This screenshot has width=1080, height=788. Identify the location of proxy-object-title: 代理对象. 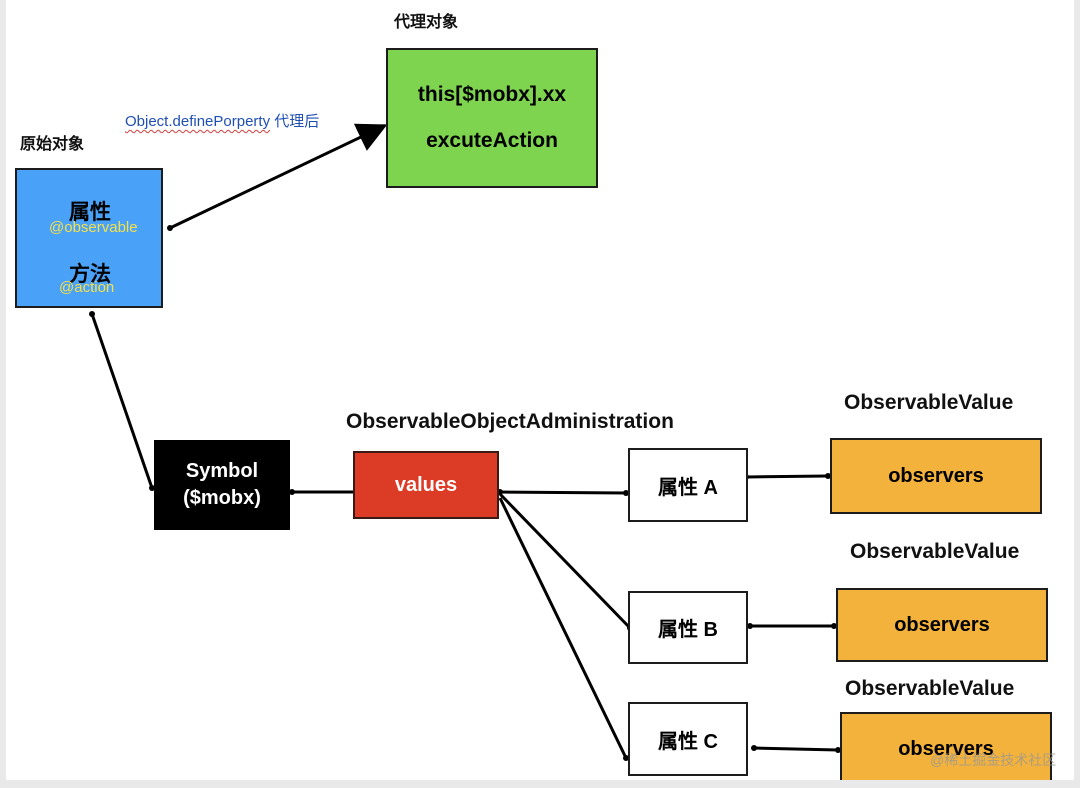
(426, 22).